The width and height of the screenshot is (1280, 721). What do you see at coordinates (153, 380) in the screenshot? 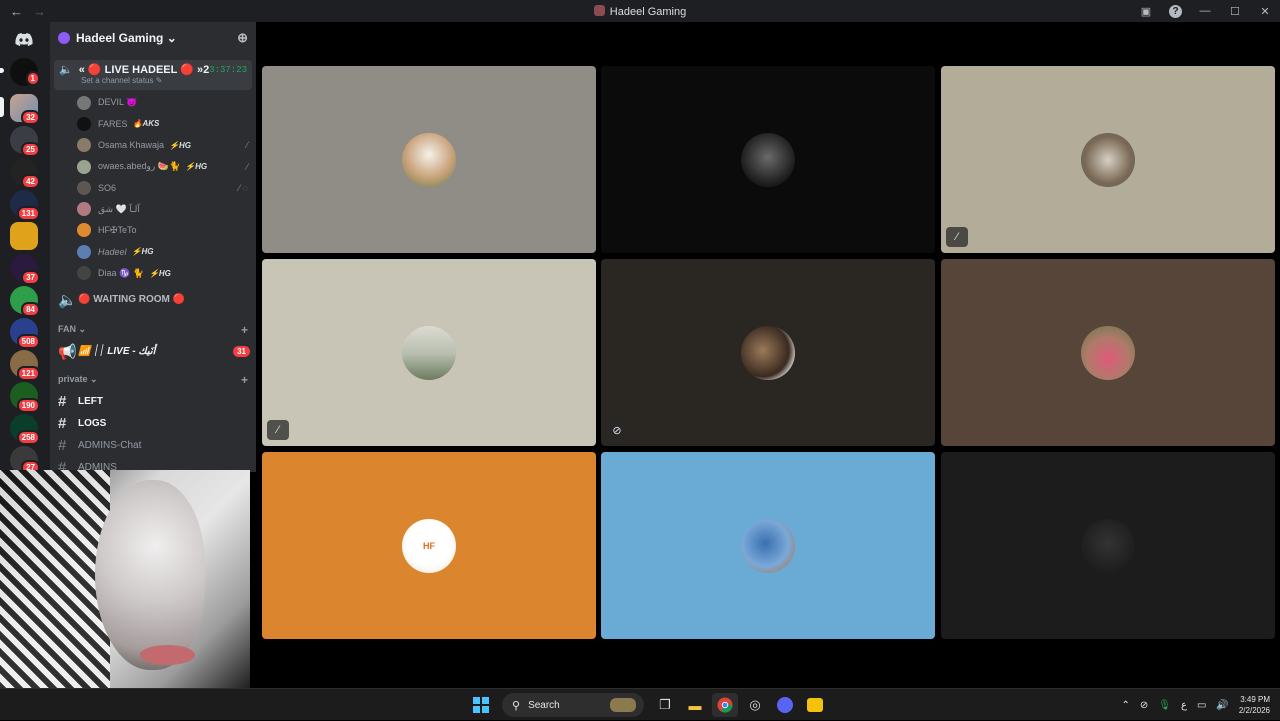
I see `category-private: private ⌄ +` at bounding box center [153, 380].